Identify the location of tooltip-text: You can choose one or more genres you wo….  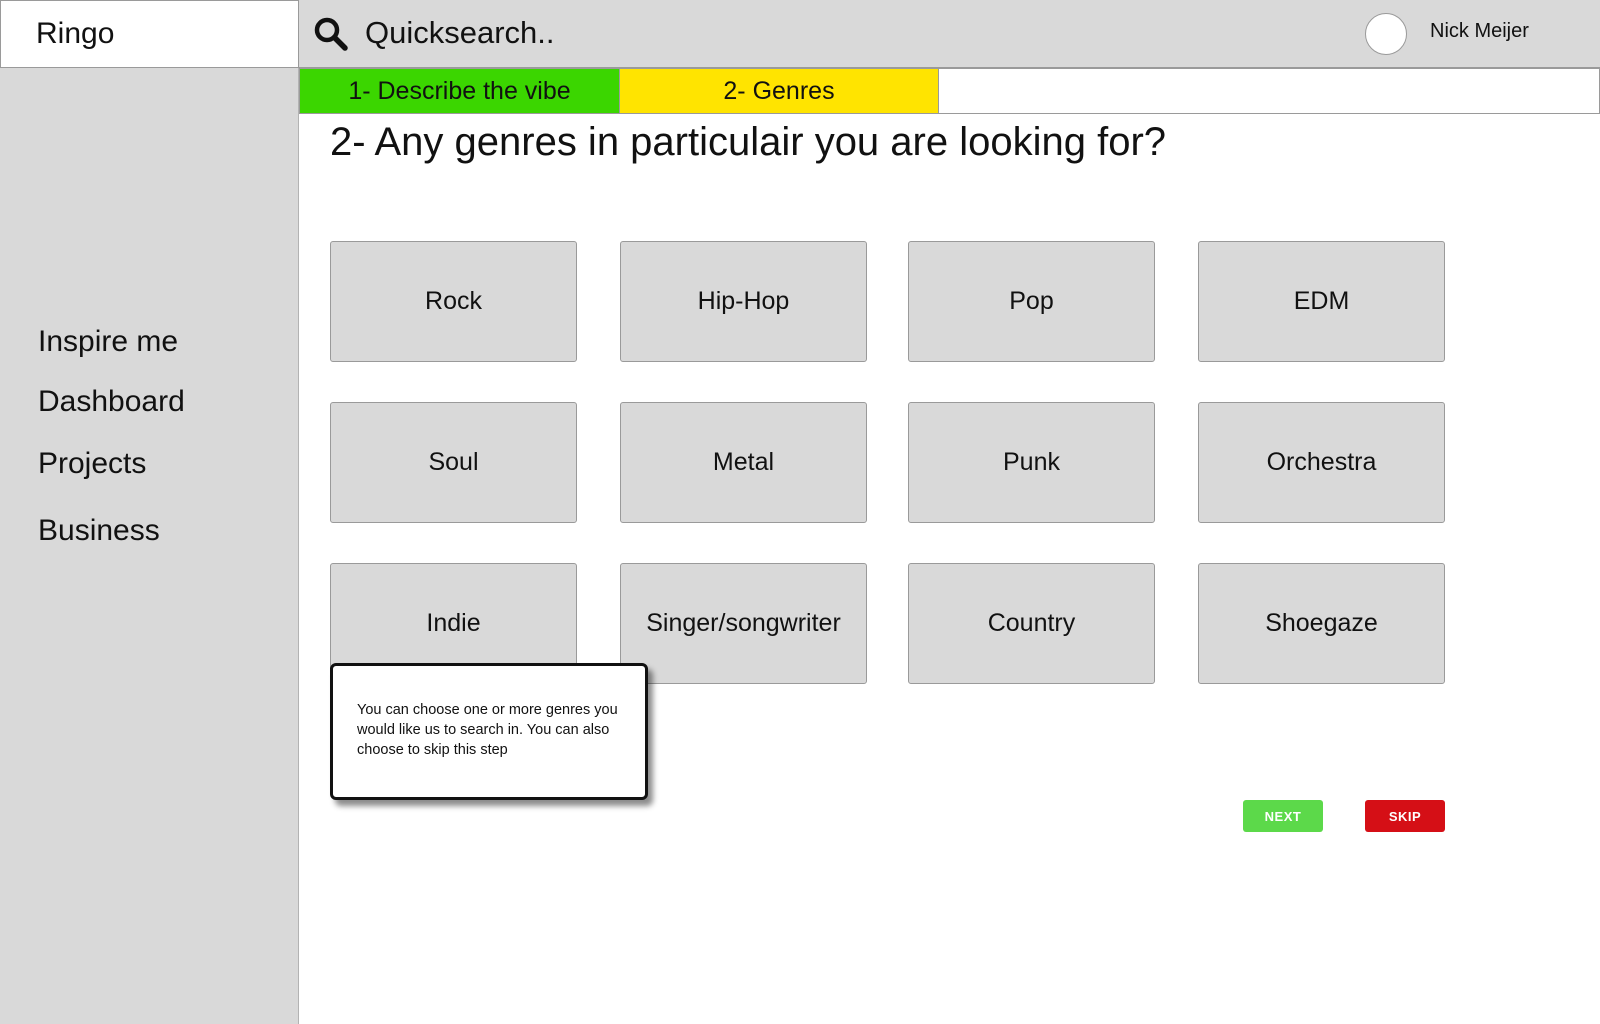
(487, 730).